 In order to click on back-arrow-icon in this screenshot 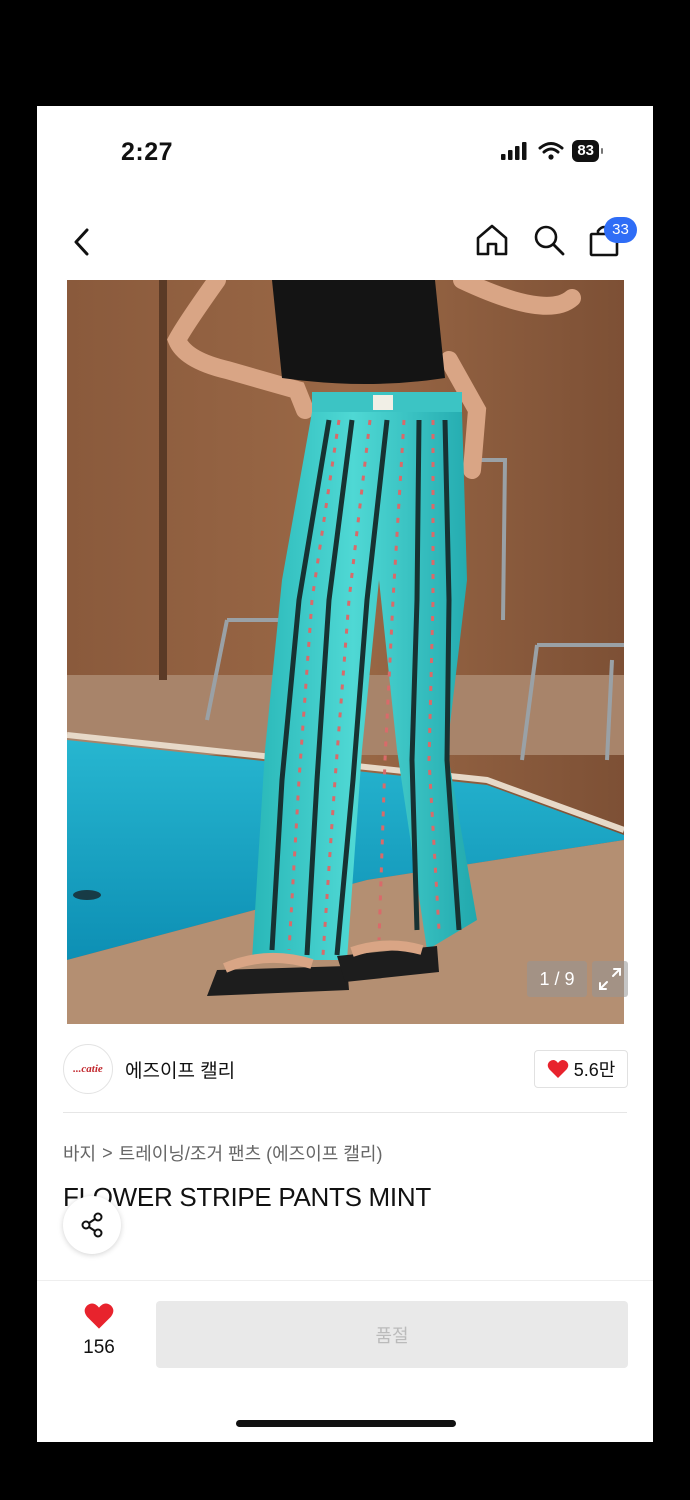, I will do `click(82, 242)`.